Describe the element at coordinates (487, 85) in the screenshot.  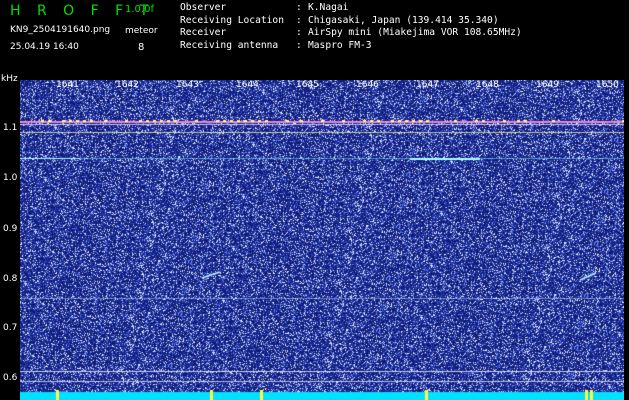
I see `x-tick-label: 1648` at that location.